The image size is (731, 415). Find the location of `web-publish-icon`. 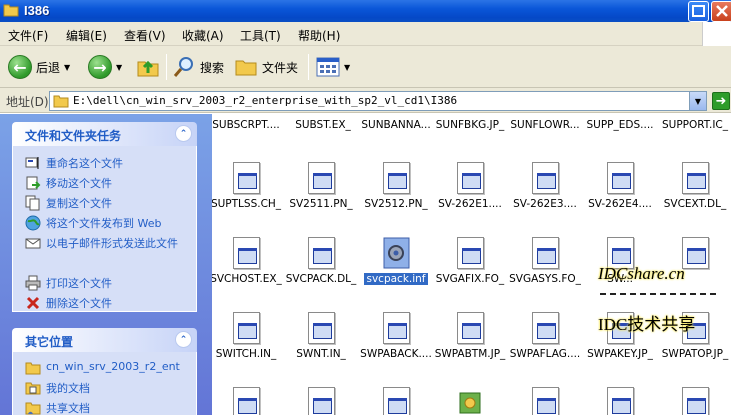

web-publish-icon is located at coordinates (33, 223).